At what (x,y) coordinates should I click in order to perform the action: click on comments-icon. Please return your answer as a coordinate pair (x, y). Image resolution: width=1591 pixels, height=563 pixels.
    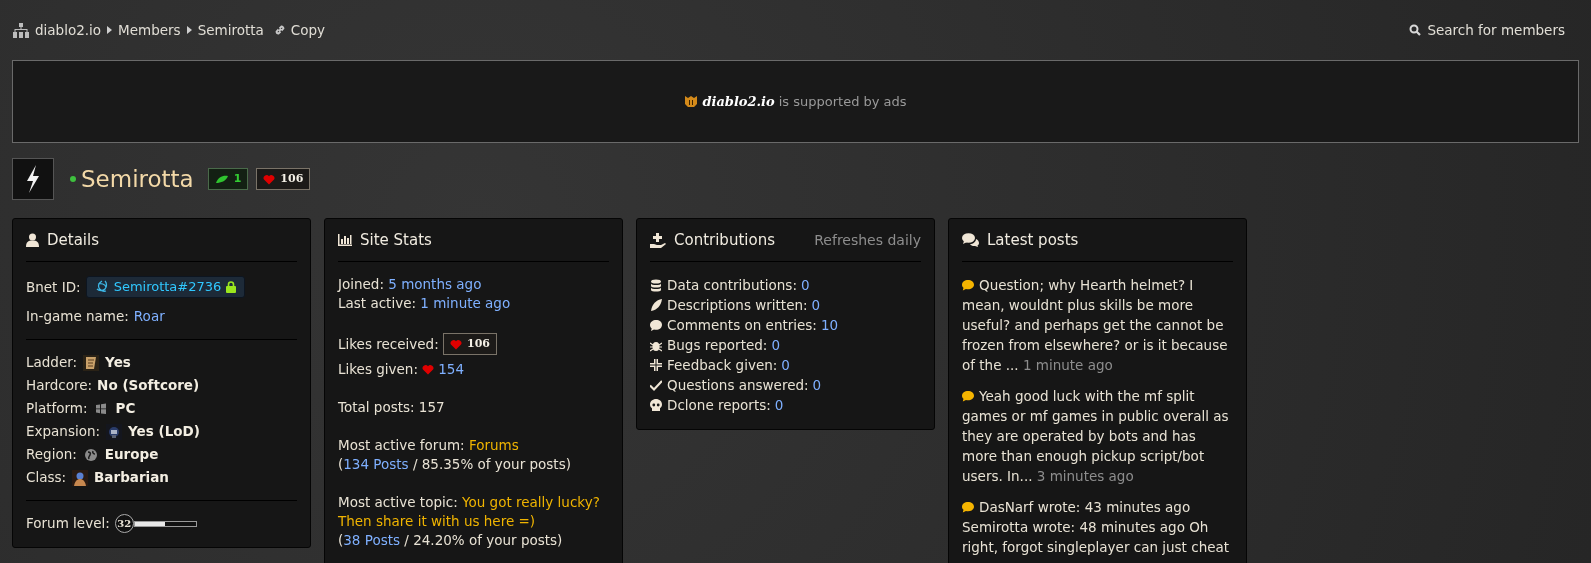
    Looking at the image, I should click on (970, 240).